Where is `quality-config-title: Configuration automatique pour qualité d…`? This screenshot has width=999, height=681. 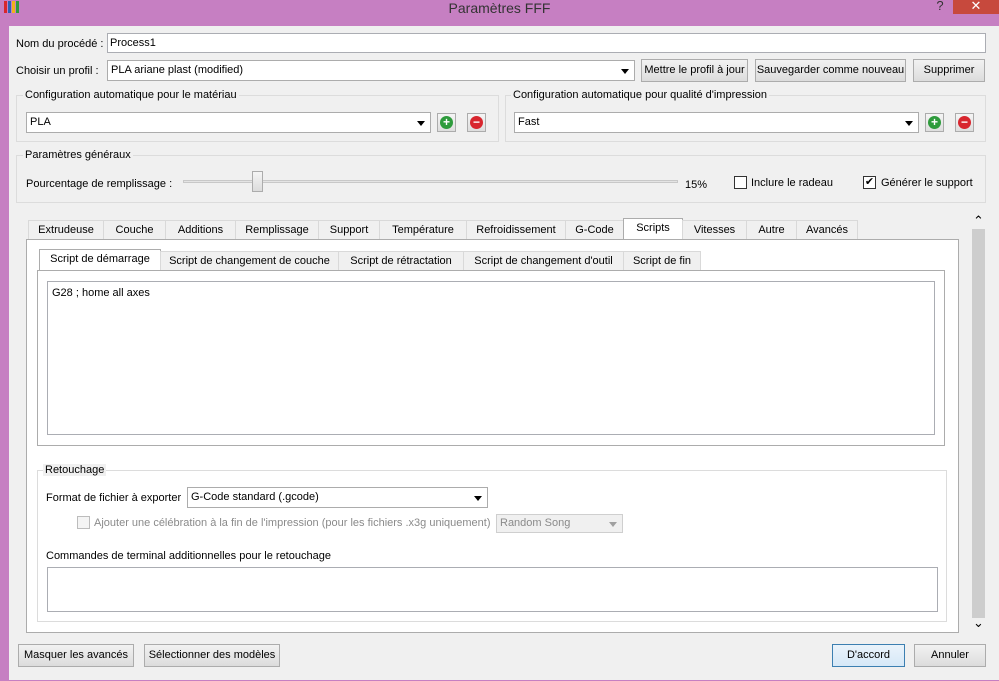 quality-config-title: Configuration automatique pour qualité d… is located at coordinates (640, 95).